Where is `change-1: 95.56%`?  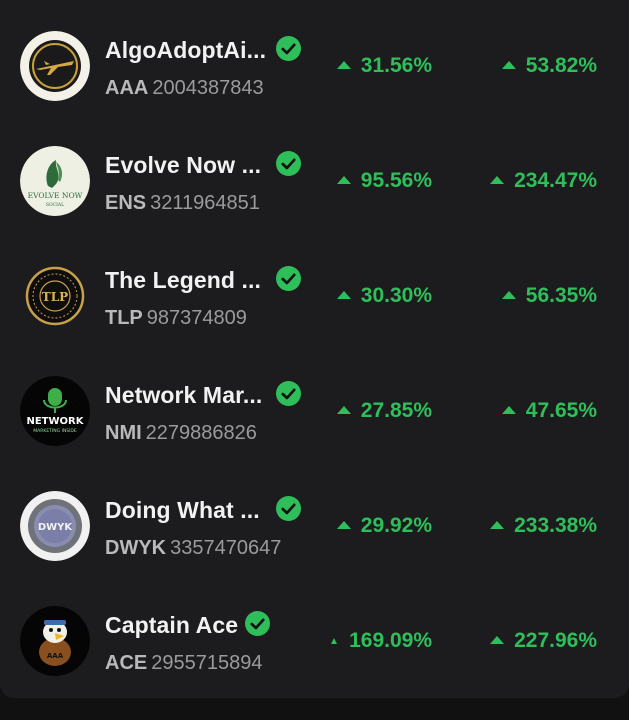
change-1: 95.56% is located at coordinates (384, 181).